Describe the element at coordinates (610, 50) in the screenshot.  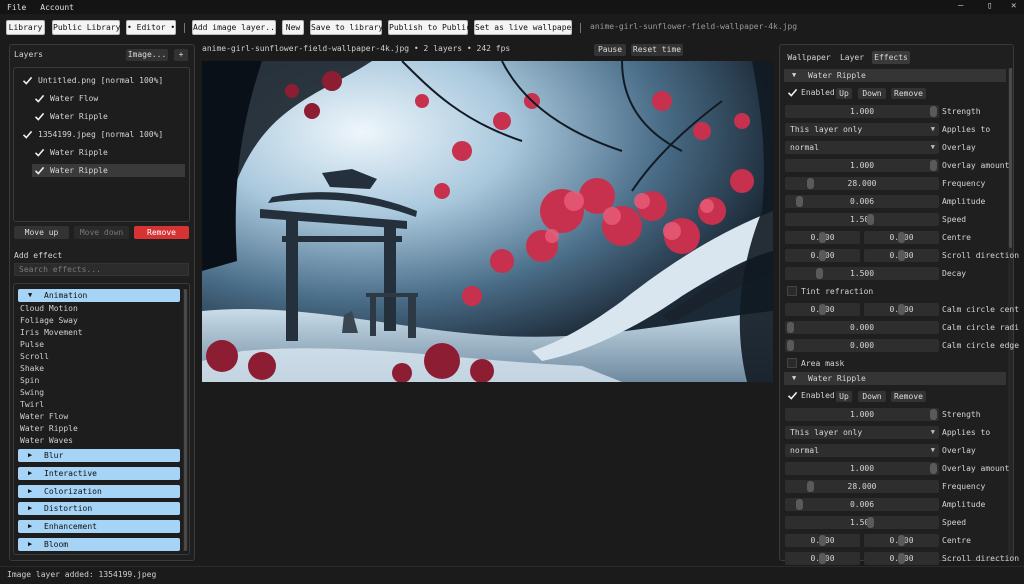
I see `pause-button: Pause` at that location.